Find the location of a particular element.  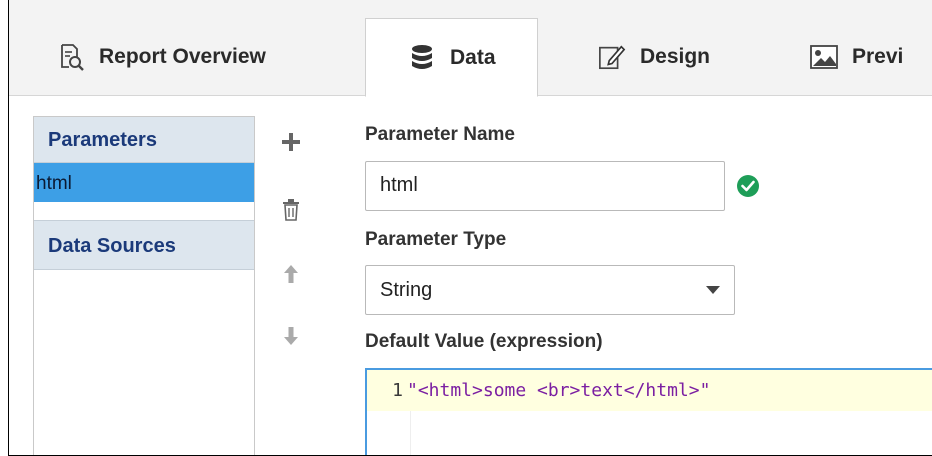

add-parameter-button is located at coordinates (291, 144).